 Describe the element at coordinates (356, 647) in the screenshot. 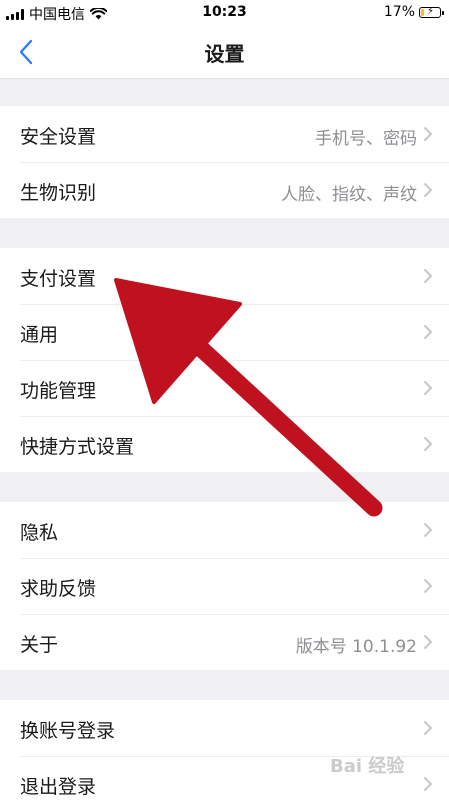

I see `row-value: 版本号 10.1.92` at that location.